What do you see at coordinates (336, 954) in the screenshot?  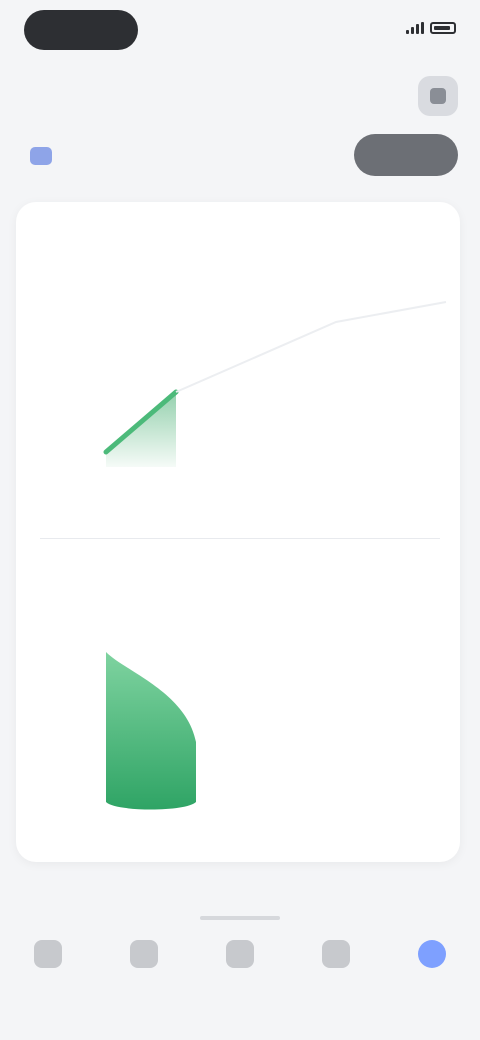 I see `list-icon` at bounding box center [336, 954].